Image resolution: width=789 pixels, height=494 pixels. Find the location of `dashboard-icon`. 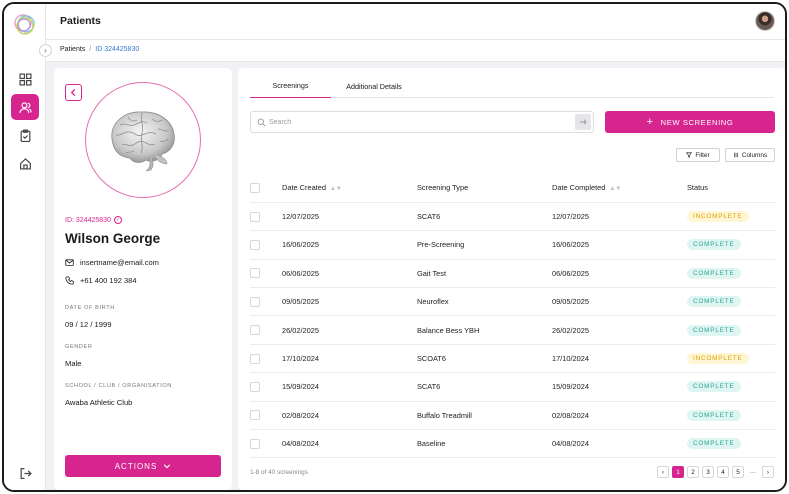

dashboard-icon is located at coordinates (25, 79).